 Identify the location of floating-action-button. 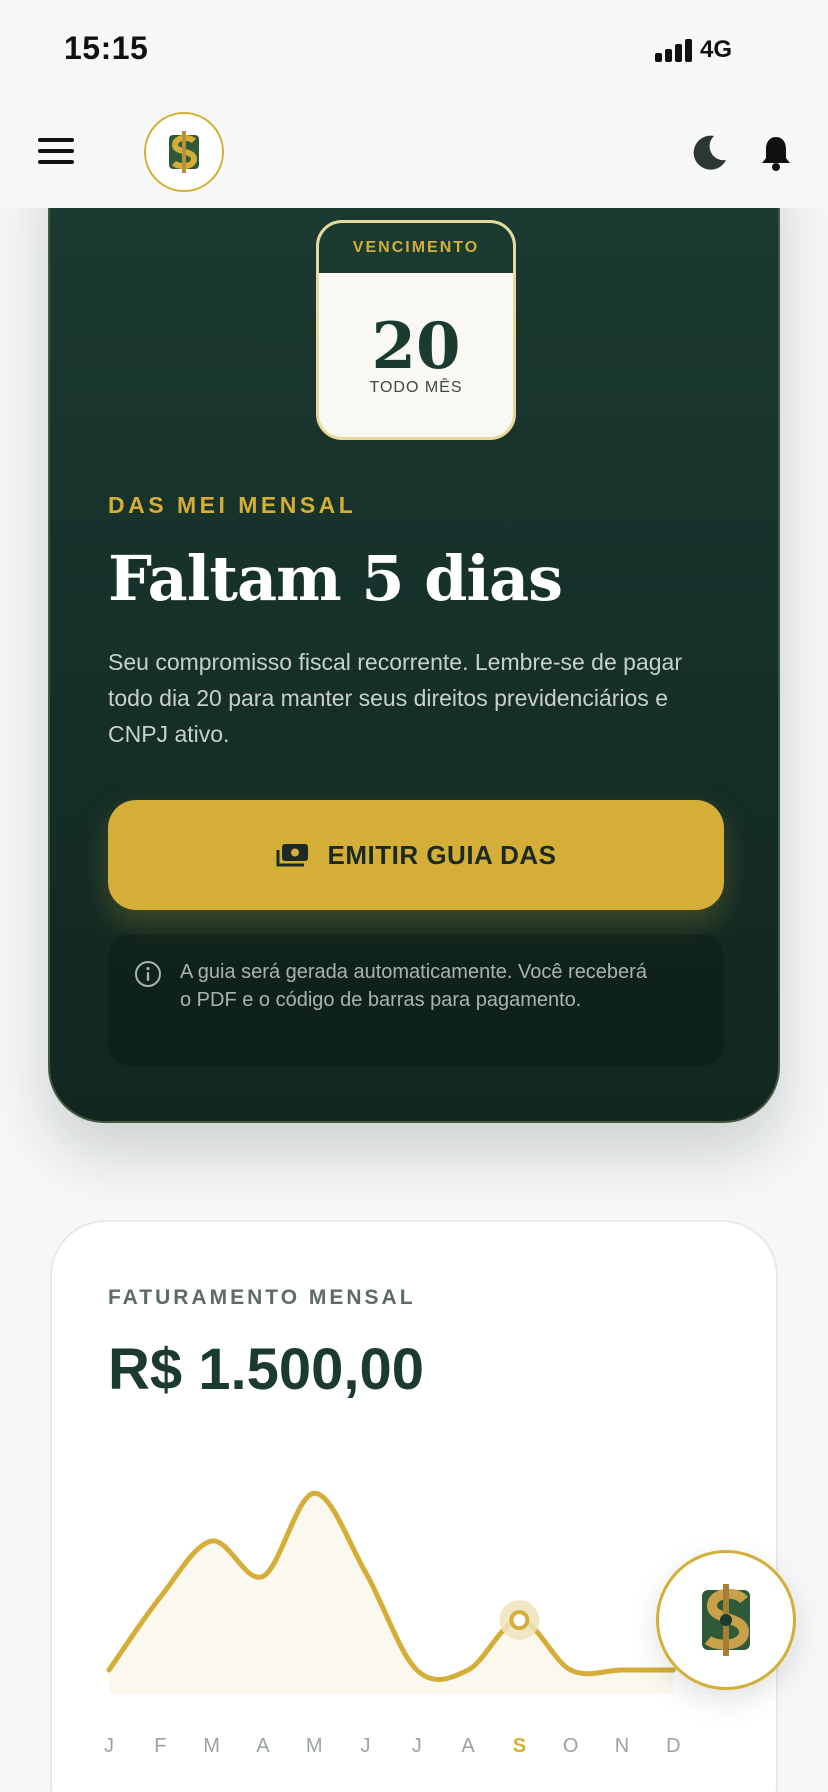
(726, 1620).